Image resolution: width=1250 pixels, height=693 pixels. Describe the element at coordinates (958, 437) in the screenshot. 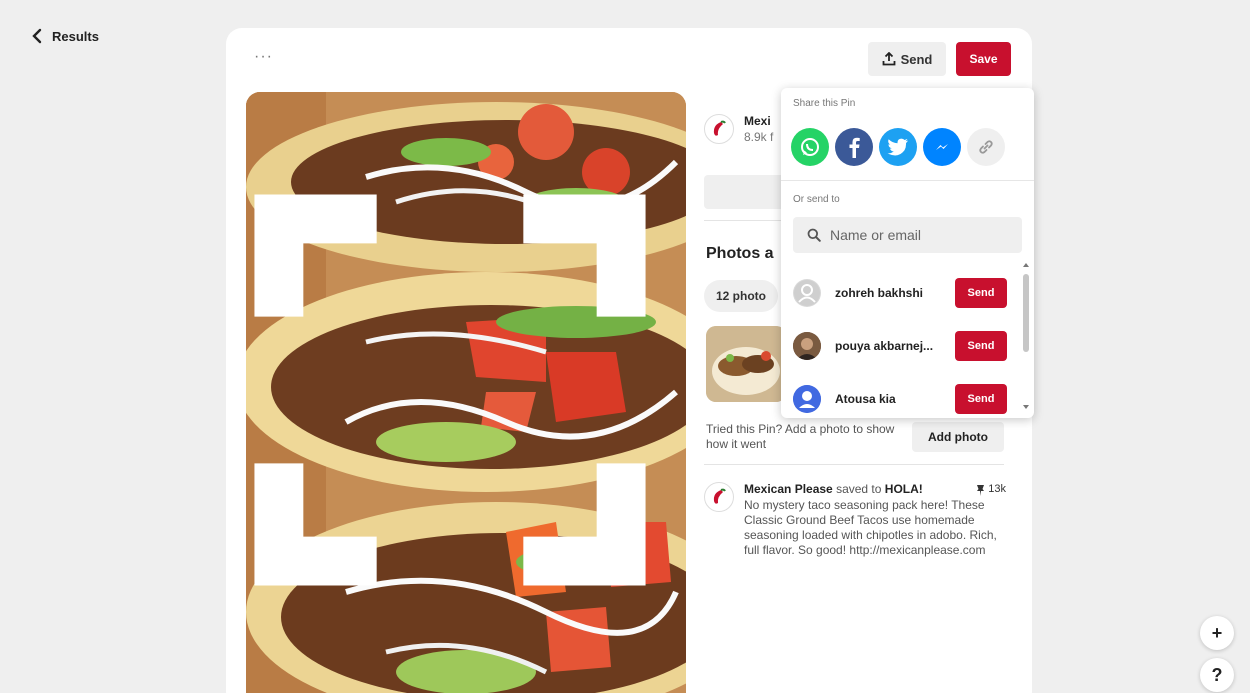

I see `add-photo-button: Add photo` at that location.